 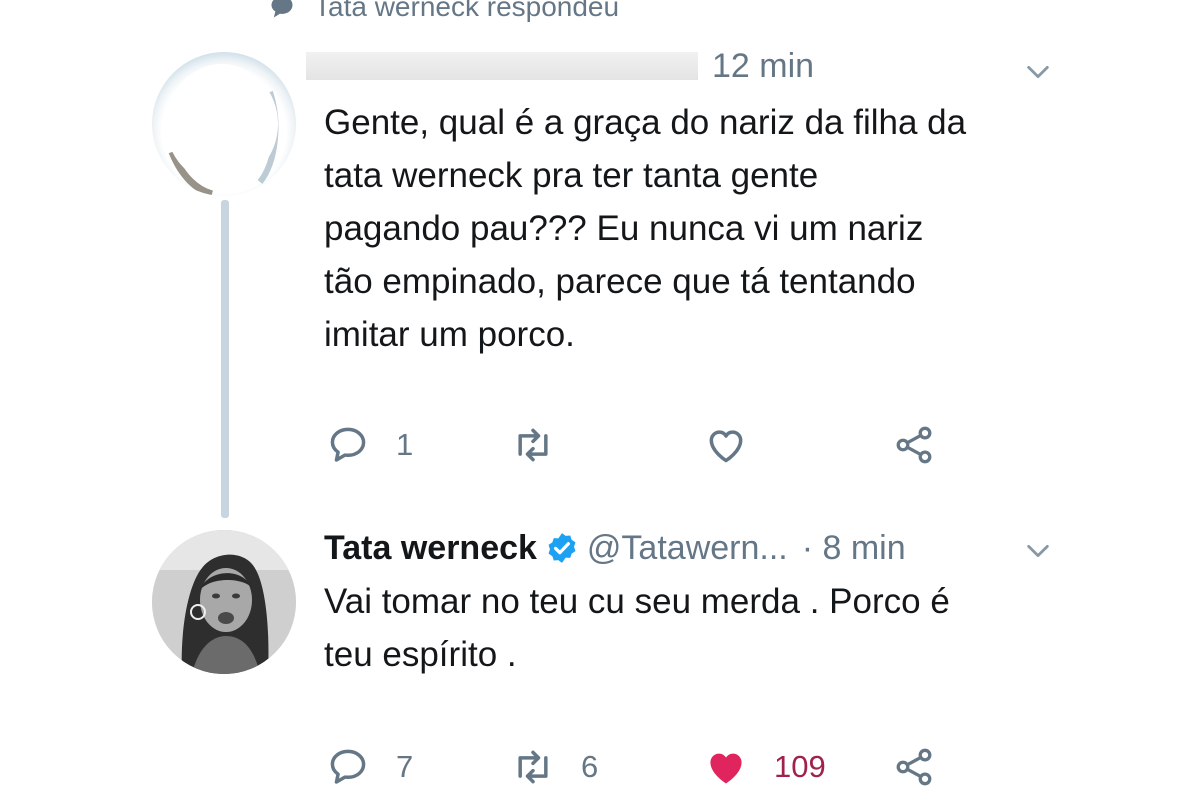 What do you see at coordinates (405, 766) in the screenshot?
I see `reply-count: 7` at bounding box center [405, 766].